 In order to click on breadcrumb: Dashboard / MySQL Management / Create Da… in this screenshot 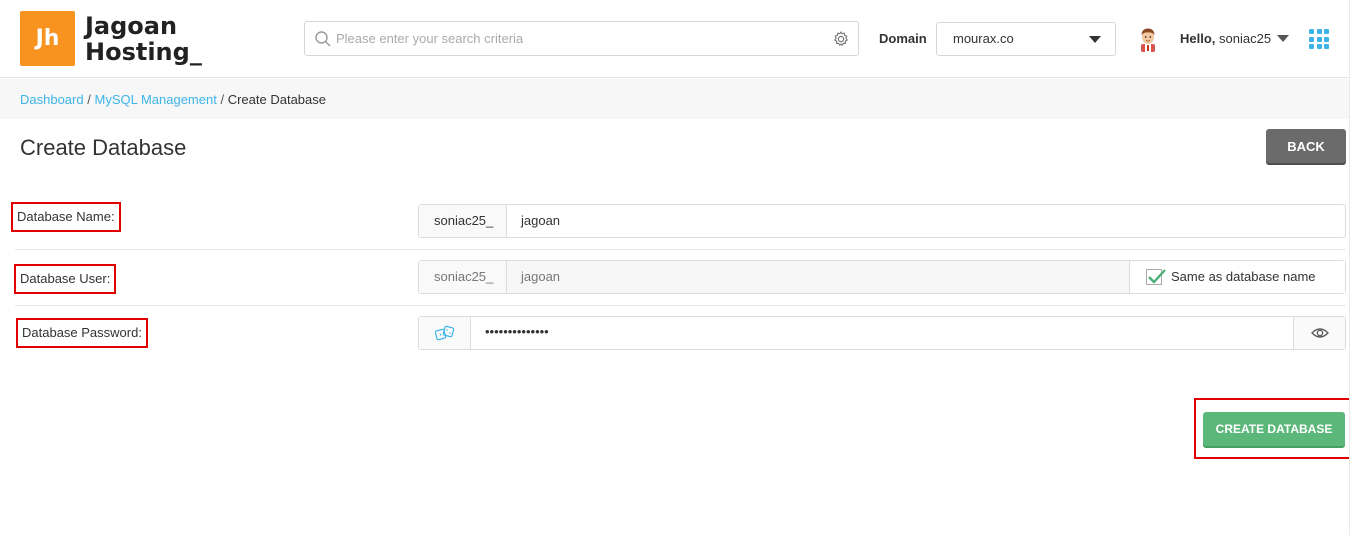, I will do `click(173, 99)`.